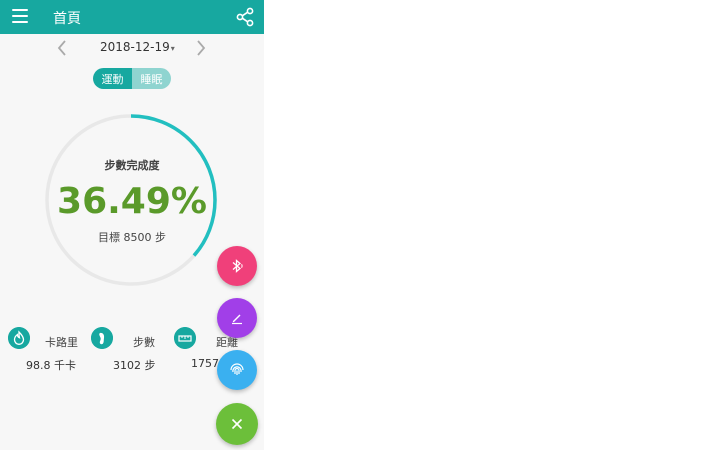  I want to click on mode-toggle: 運動 睡眠, so click(132, 78).